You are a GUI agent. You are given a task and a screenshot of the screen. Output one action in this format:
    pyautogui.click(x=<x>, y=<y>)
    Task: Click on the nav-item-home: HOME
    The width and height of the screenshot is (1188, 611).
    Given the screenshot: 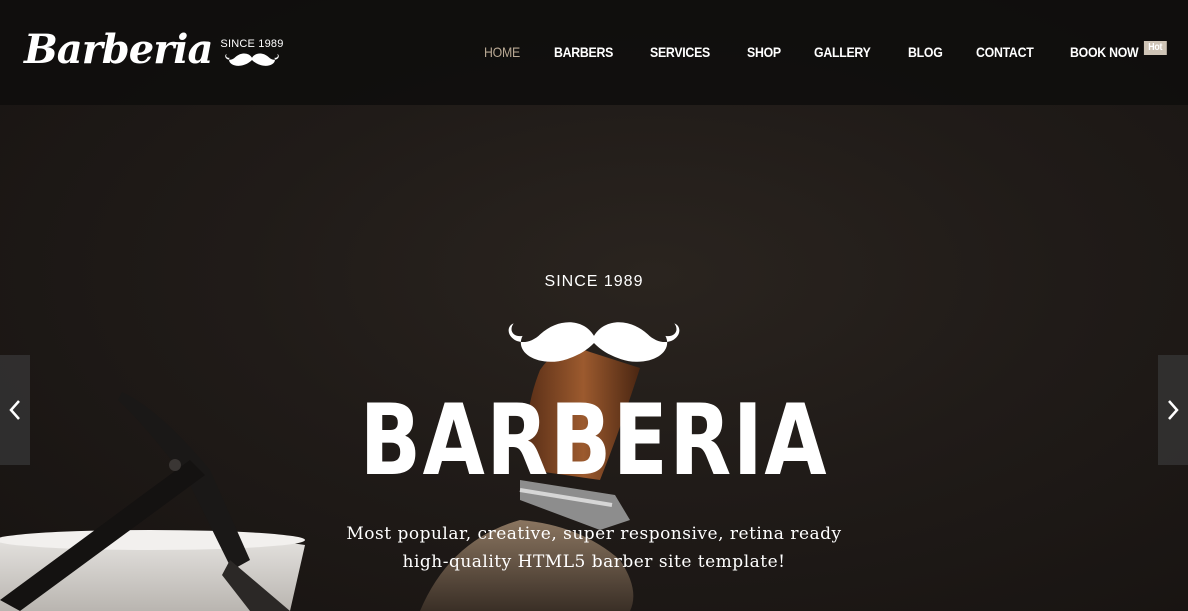 What is the action you would take?
    pyautogui.click(x=502, y=52)
    